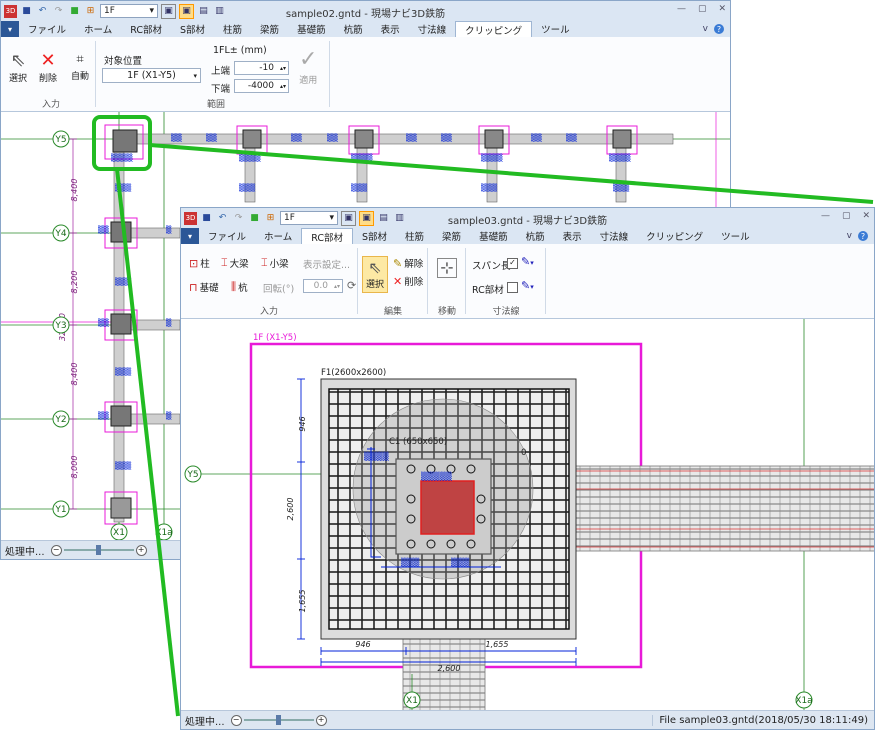 Image resolution: width=875 pixels, height=730 pixels. Describe the element at coordinates (48, 68) in the screenshot. I see `delete-button: ✕ 削除` at that location.